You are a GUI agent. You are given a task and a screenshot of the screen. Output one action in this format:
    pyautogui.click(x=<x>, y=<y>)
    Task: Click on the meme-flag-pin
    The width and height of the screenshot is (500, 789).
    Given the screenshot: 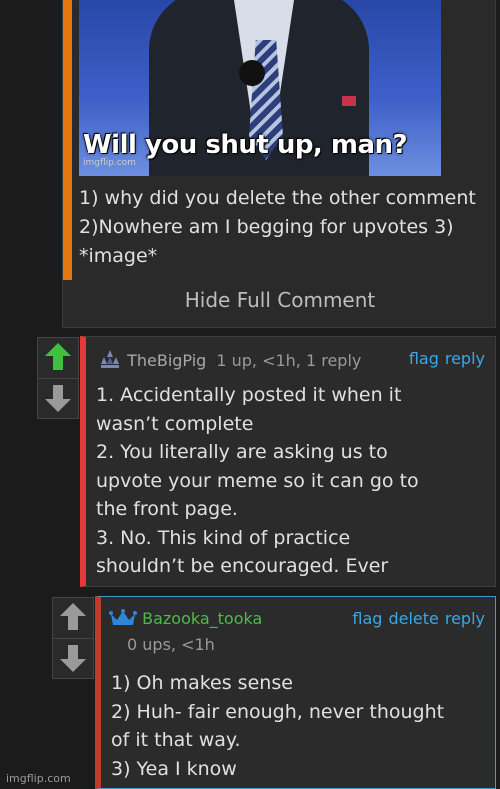 What is the action you would take?
    pyautogui.click(x=349, y=101)
    